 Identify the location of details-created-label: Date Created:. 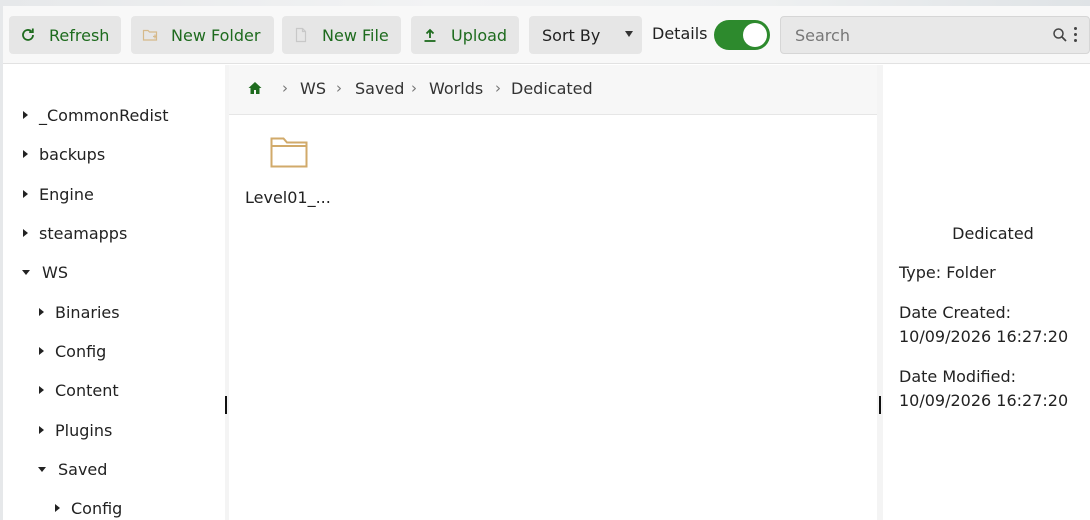
(955, 312).